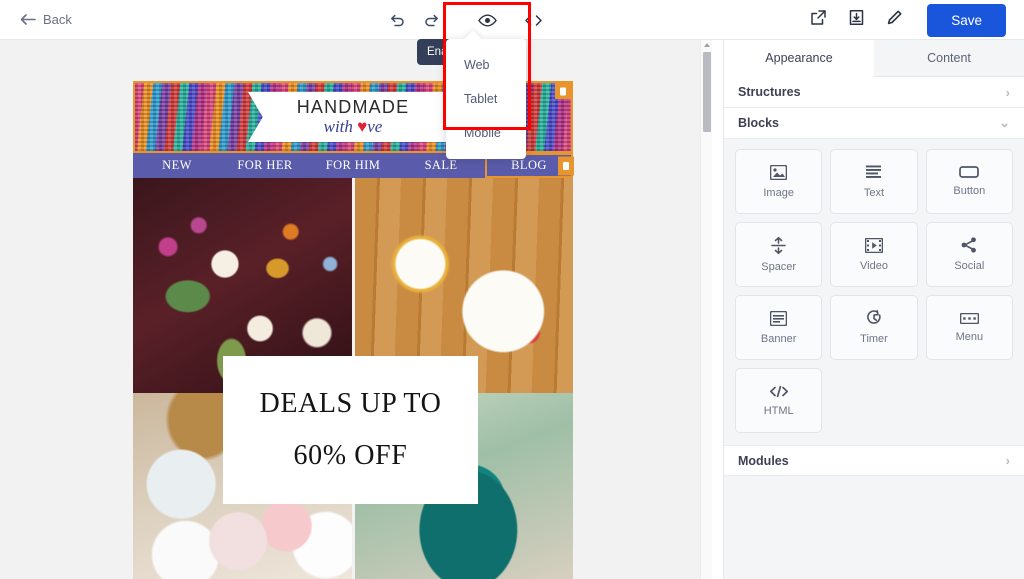  What do you see at coordinates (969, 191) in the screenshot?
I see `block-button-label: Button` at bounding box center [969, 191].